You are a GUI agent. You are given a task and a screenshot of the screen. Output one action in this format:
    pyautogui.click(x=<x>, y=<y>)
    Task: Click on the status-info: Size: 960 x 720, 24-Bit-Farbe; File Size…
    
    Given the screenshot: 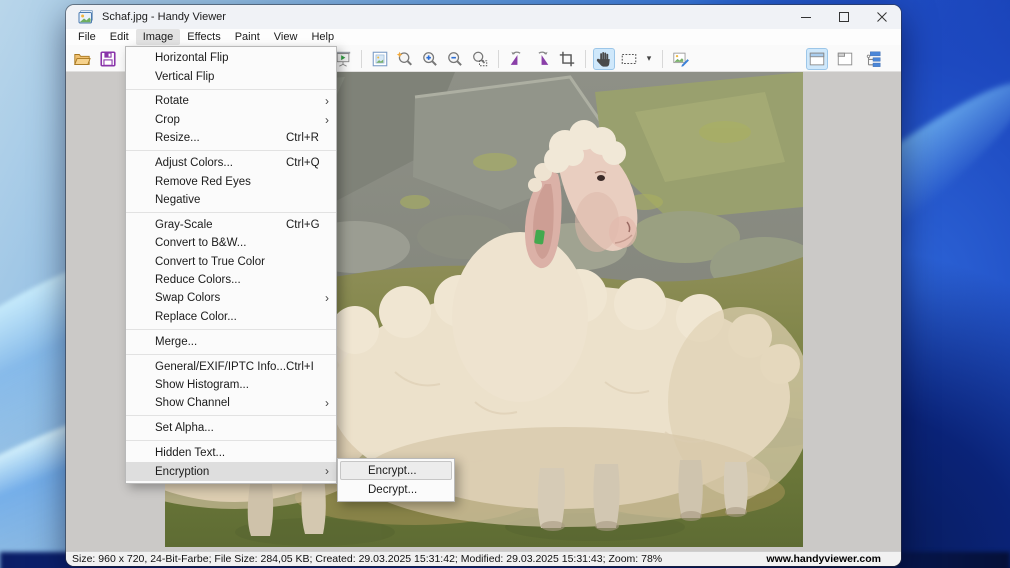 What is the action you would take?
    pyautogui.click(x=367, y=559)
    